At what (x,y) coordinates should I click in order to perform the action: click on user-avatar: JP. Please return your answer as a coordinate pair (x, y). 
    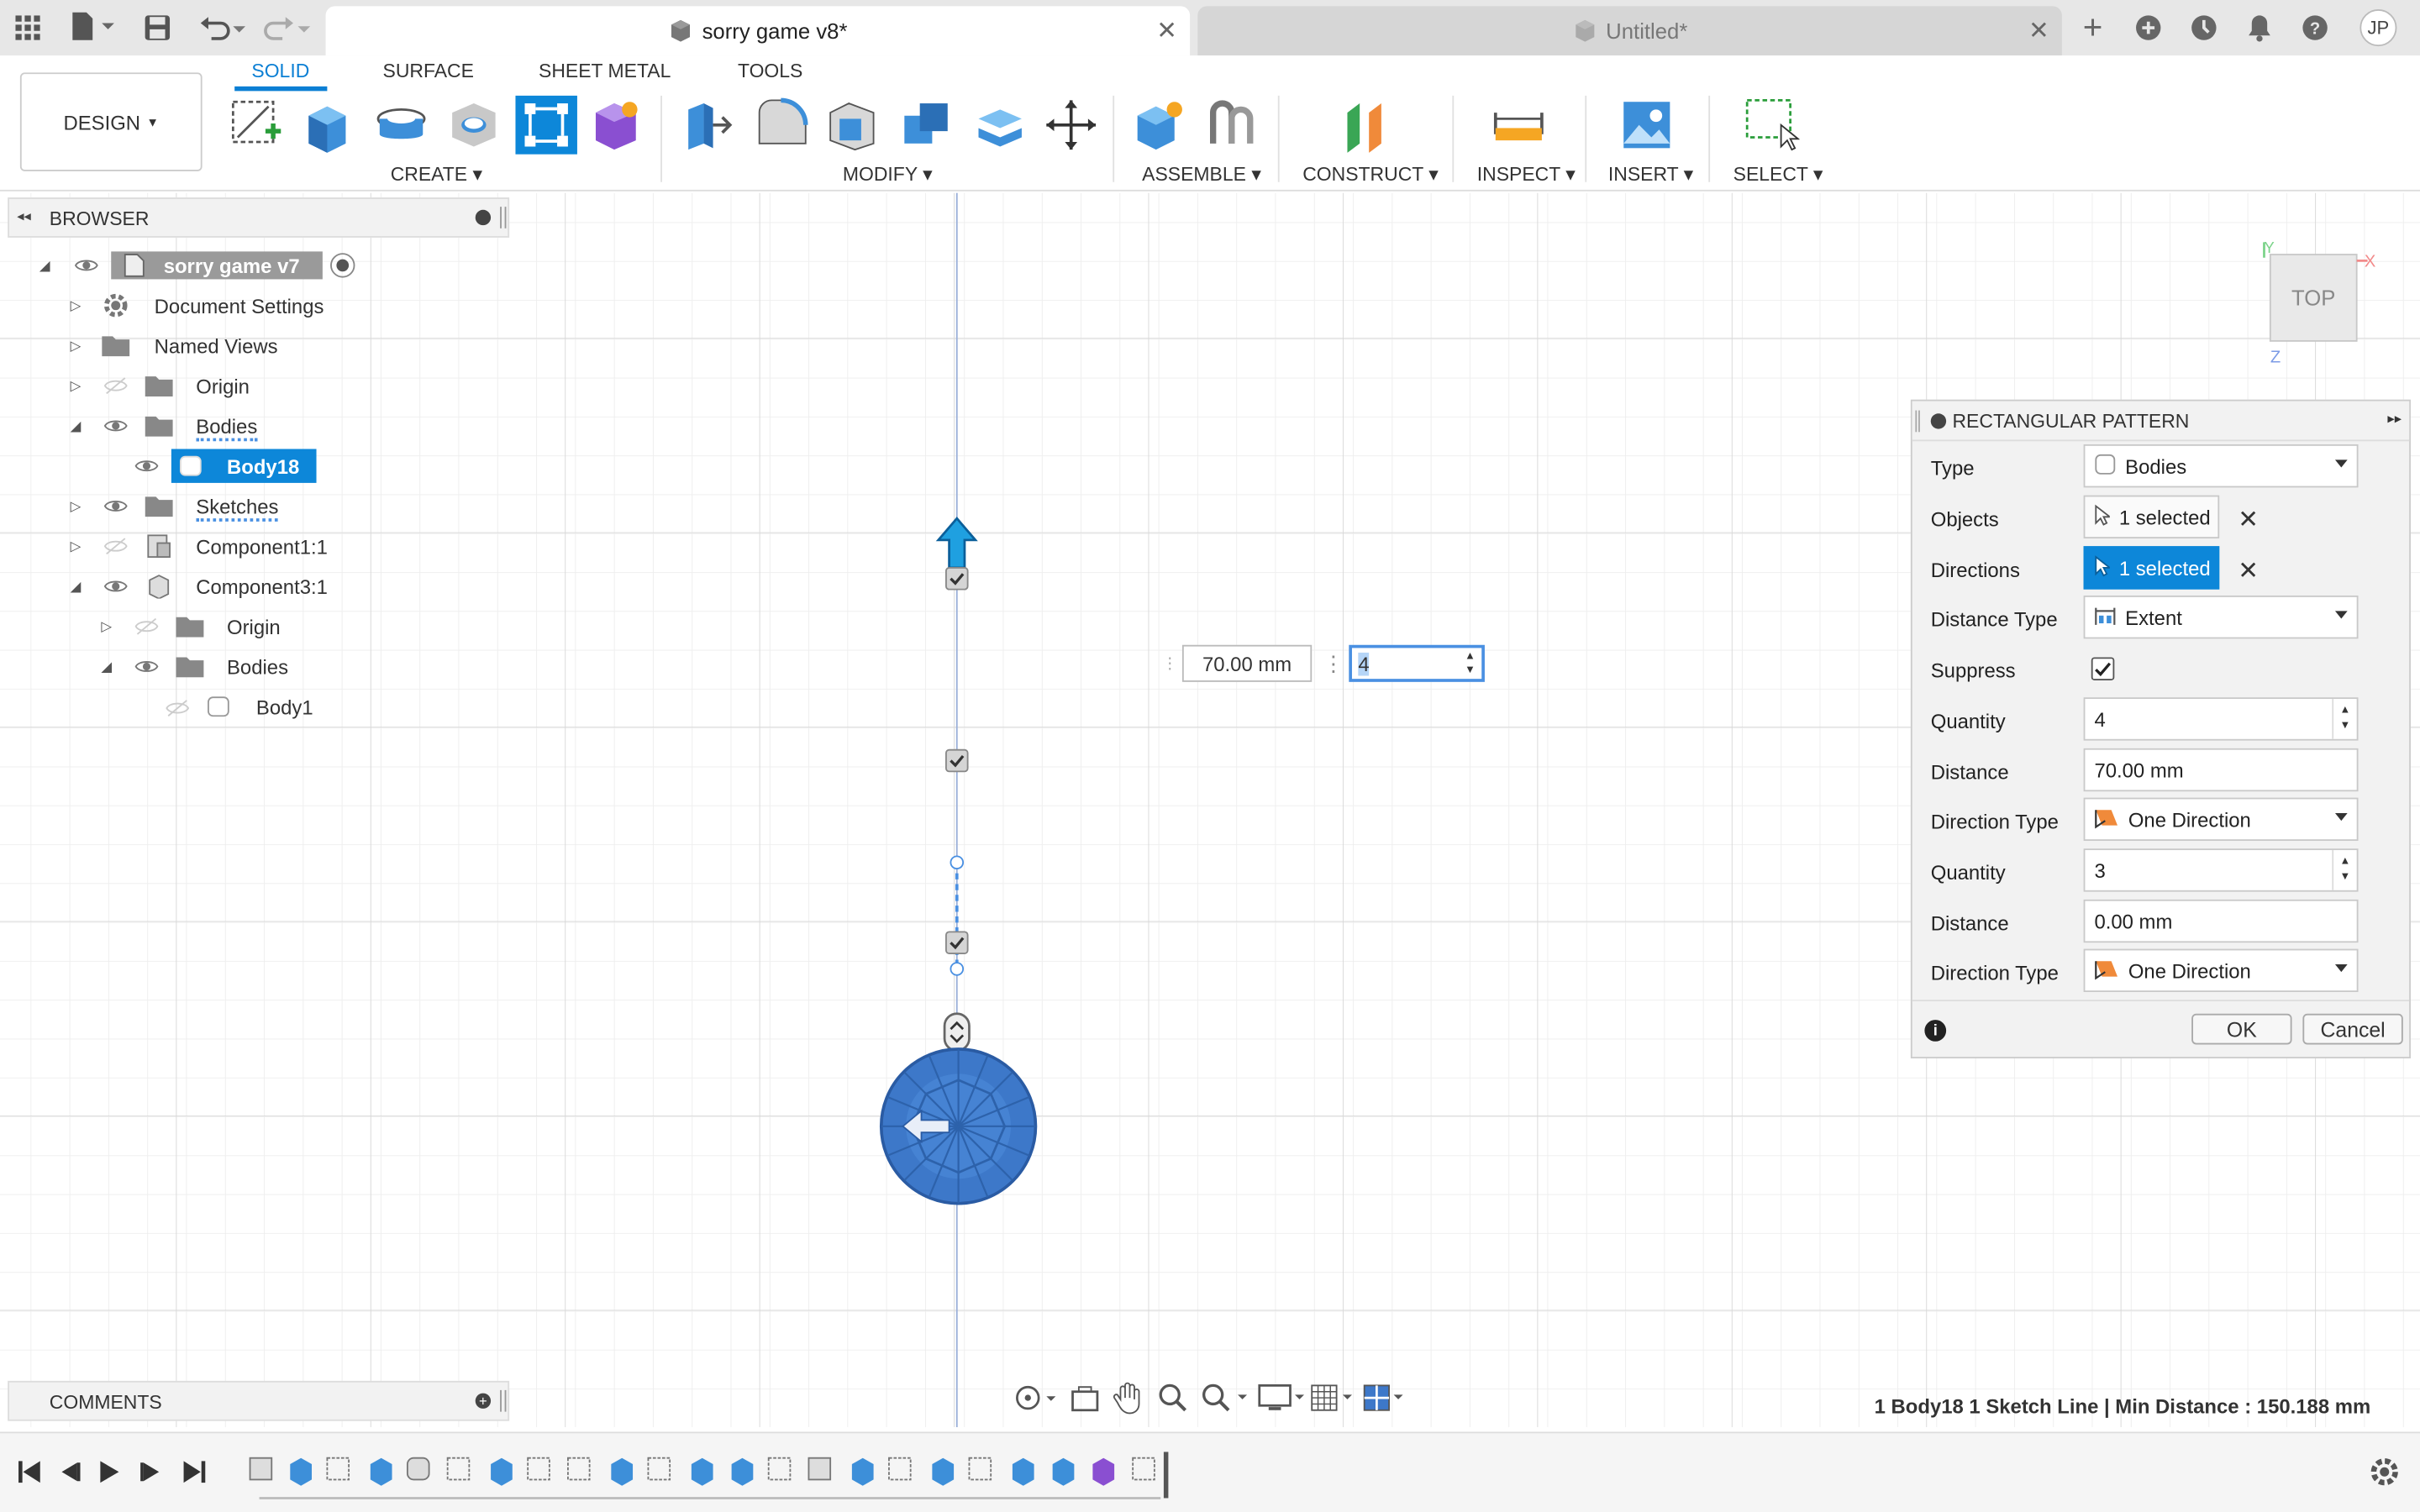
    Looking at the image, I should click on (2378, 28).